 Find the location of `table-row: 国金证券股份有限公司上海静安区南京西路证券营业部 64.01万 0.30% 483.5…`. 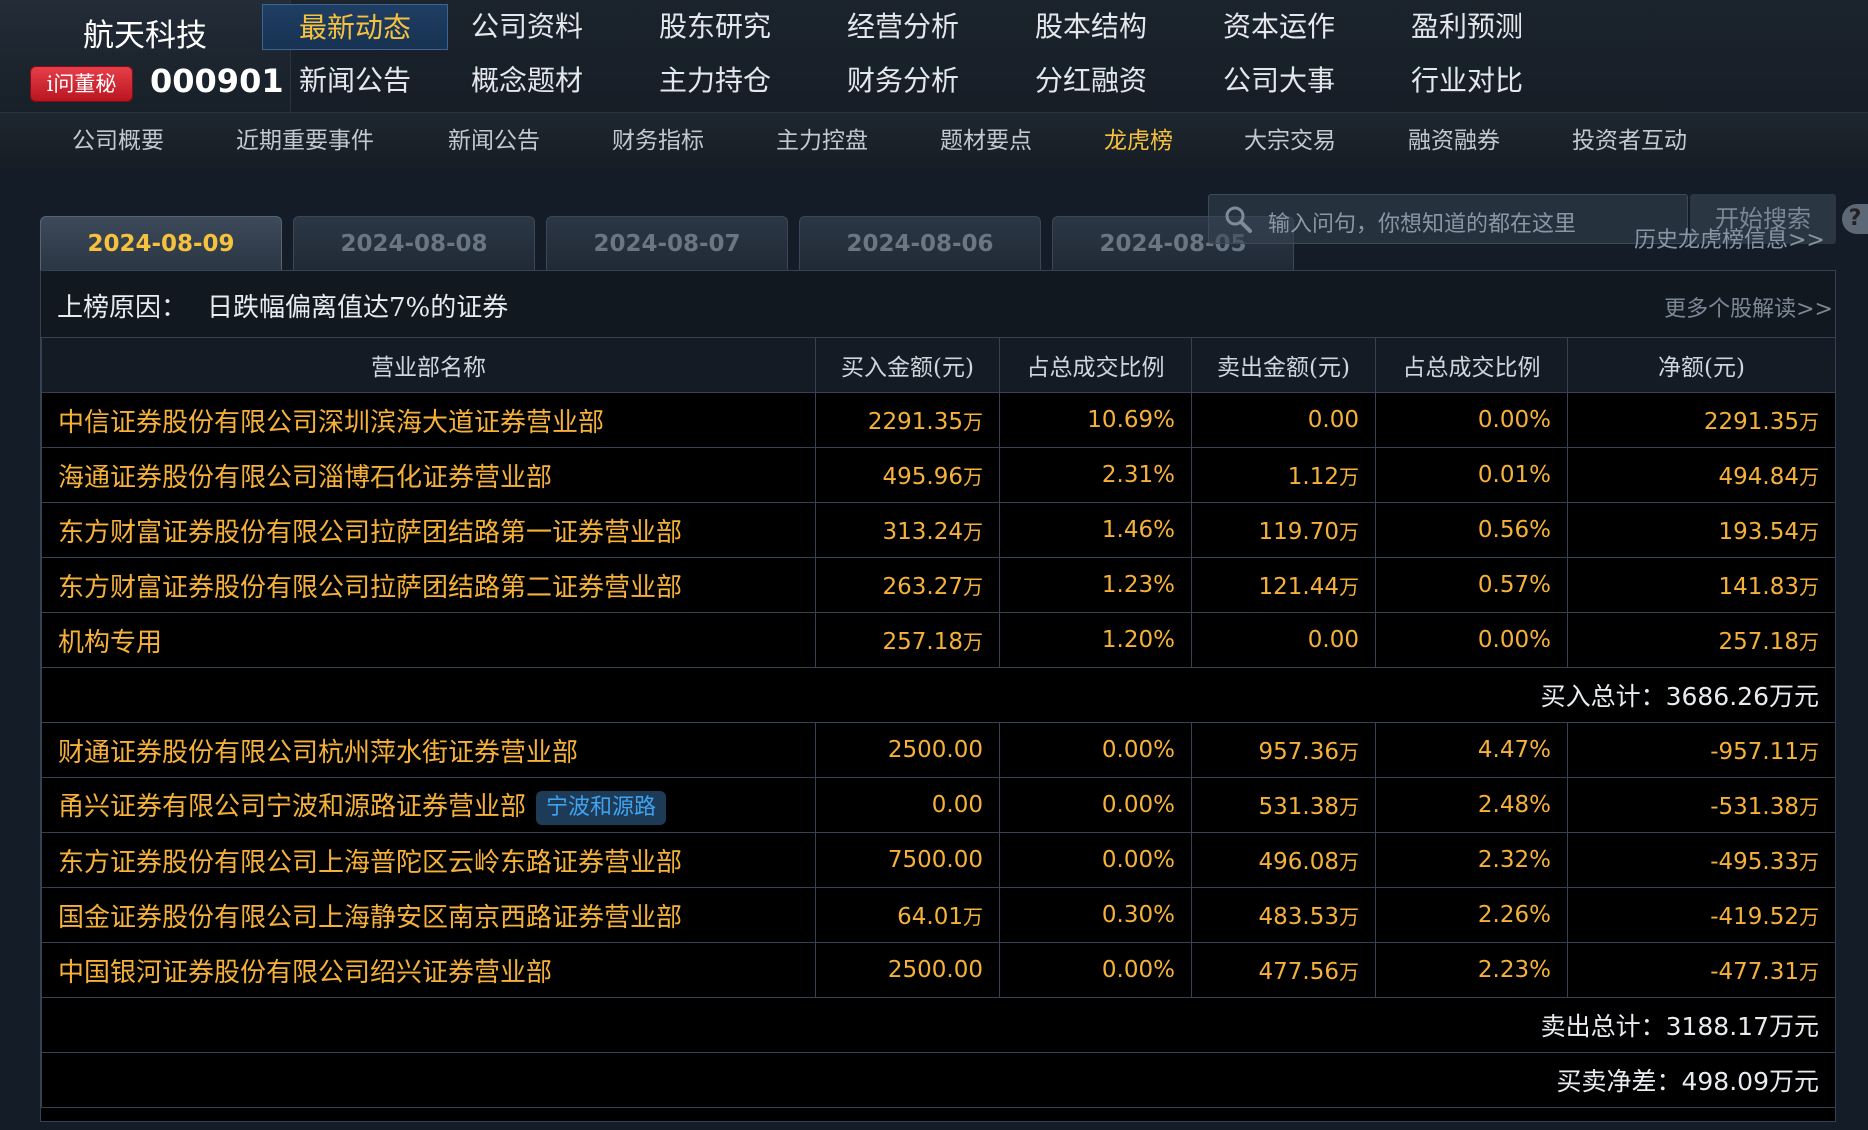

table-row: 国金证券股份有限公司上海静安区南京西路证券营业部 64.01万 0.30% 483.5… is located at coordinates (938, 915).